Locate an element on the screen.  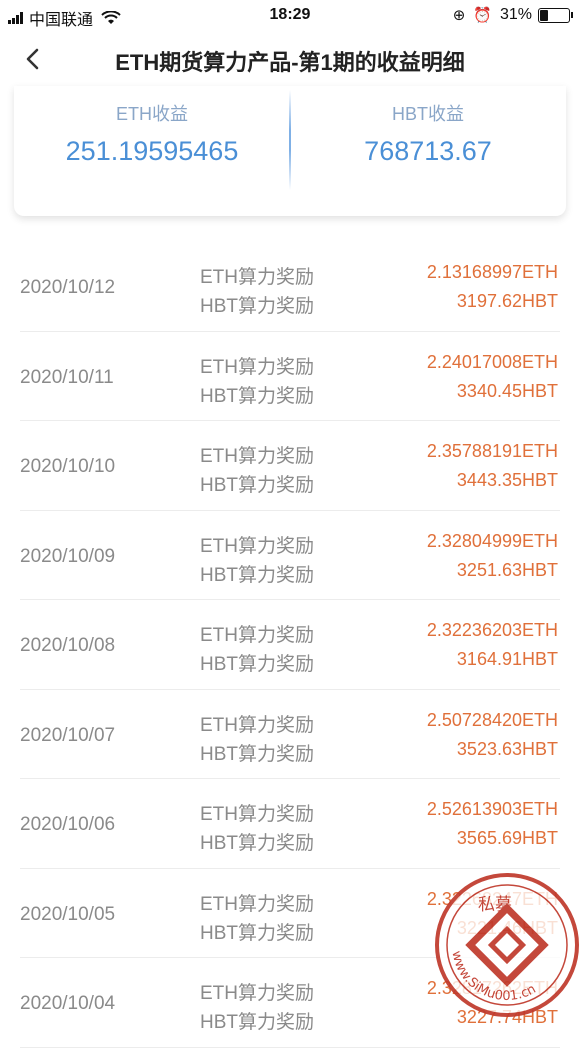
hbt-reward-value: 3523.63HBT is located at coordinates (507, 748).